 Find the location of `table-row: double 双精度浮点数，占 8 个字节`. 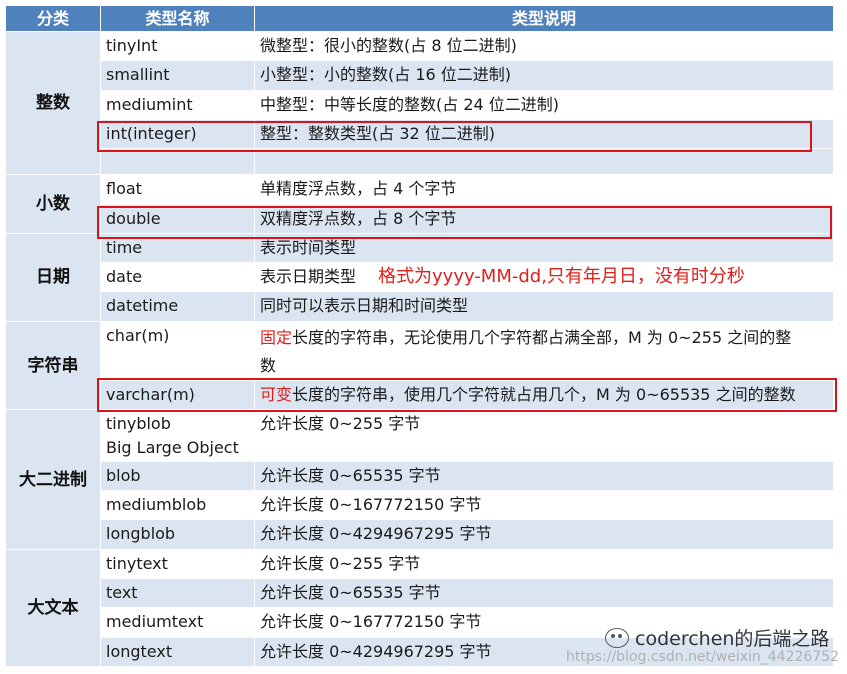

table-row: double 双精度浮点数，占 8 个字节 is located at coordinates (420, 218).